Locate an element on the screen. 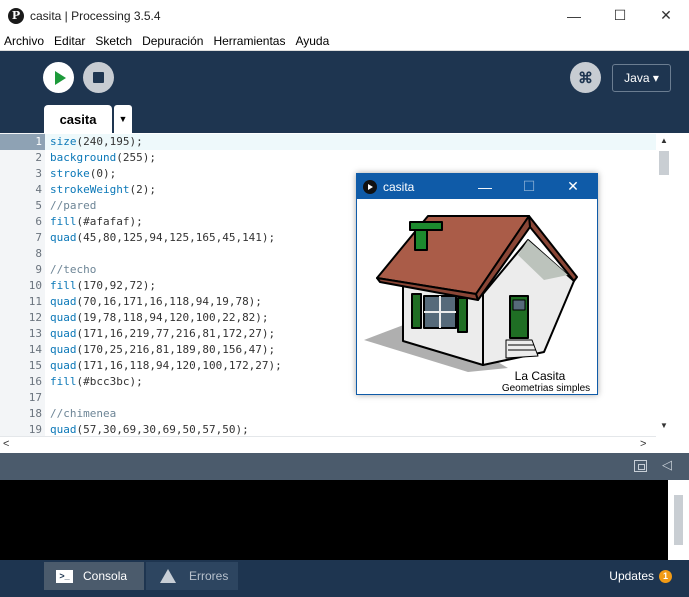 Image resolution: width=689 pixels, height=597 pixels. butterfly-icon: ⌘ is located at coordinates (585, 78).